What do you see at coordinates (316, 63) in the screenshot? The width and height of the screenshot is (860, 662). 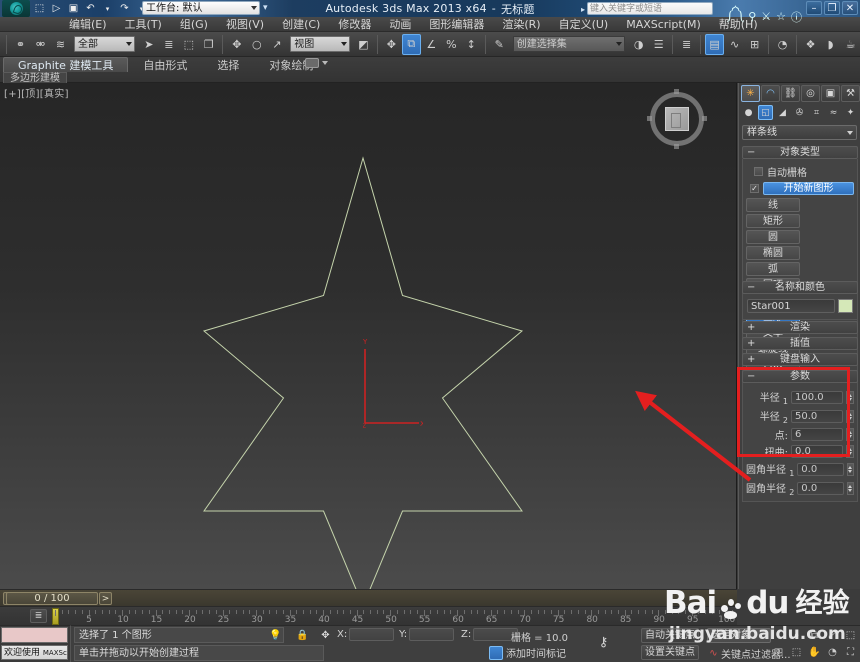 I see `ribbon-display-options` at bounding box center [316, 63].